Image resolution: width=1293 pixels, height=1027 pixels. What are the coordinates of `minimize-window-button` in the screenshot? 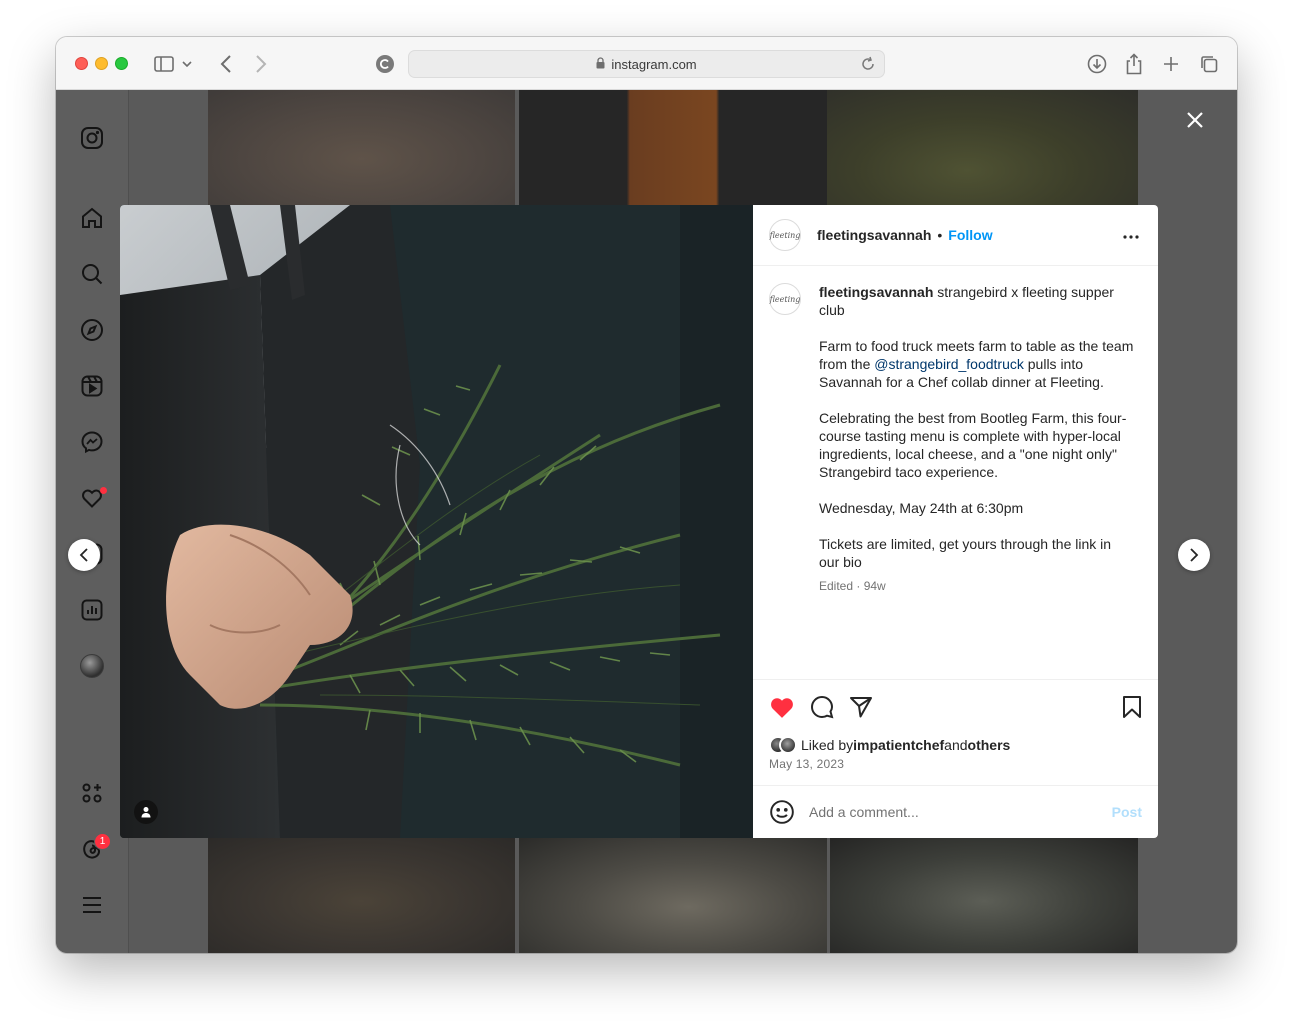 It's located at (101, 63).